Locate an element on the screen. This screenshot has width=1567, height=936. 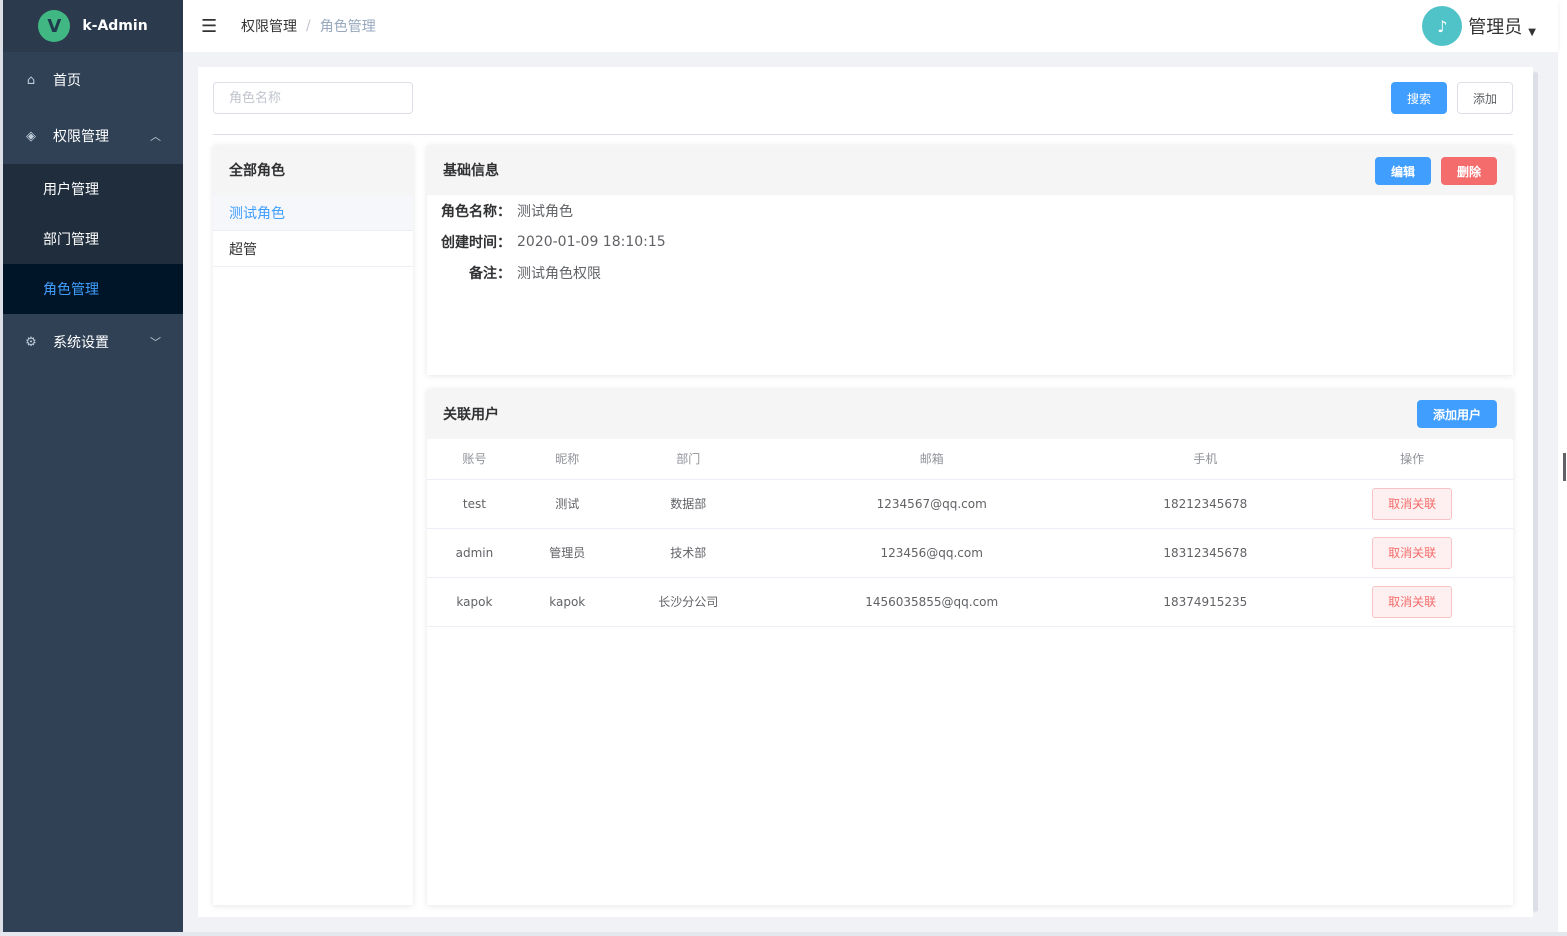
sidebar-item-label: 权限管理 is located at coordinates (81, 137).